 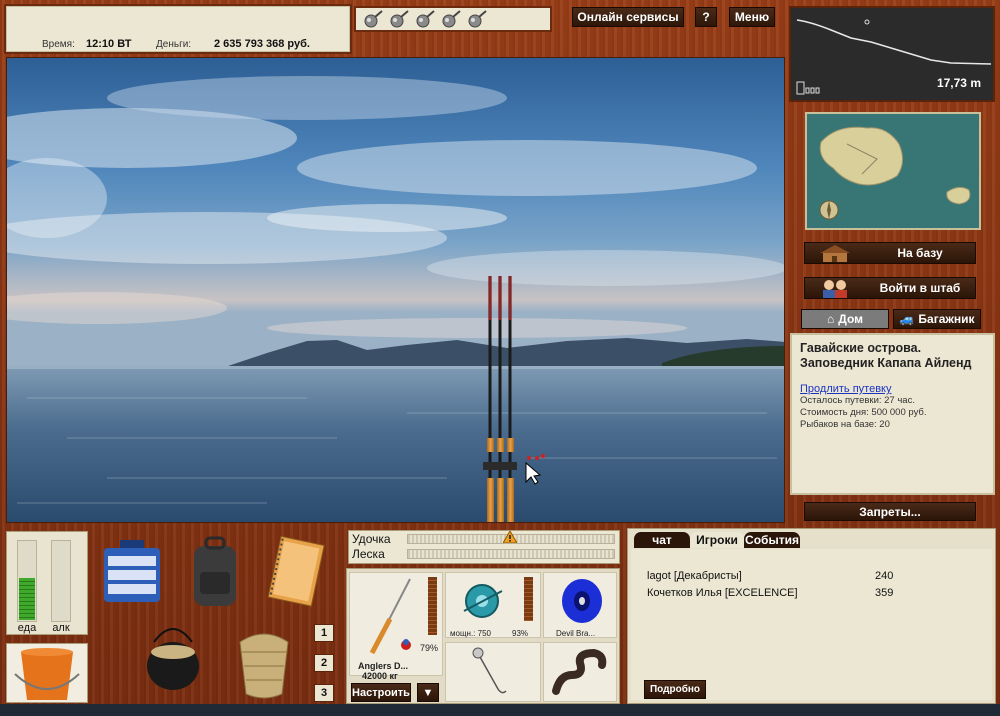 I want to click on player-score: 240, so click(x=884, y=576).